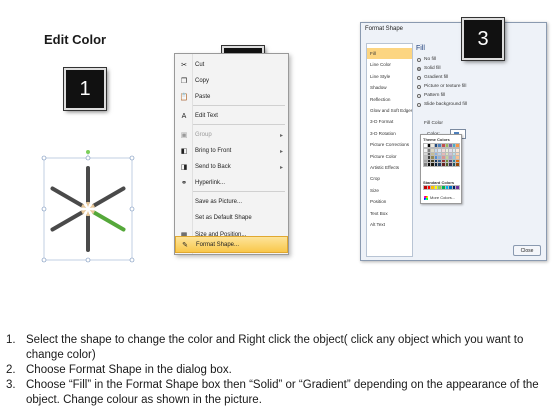 The width and height of the screenshot is (560, 420). Describe the element at coordinates (231, 116) in the screenshot. I see `menu-item-edit-text: A Edit Text` at that location.